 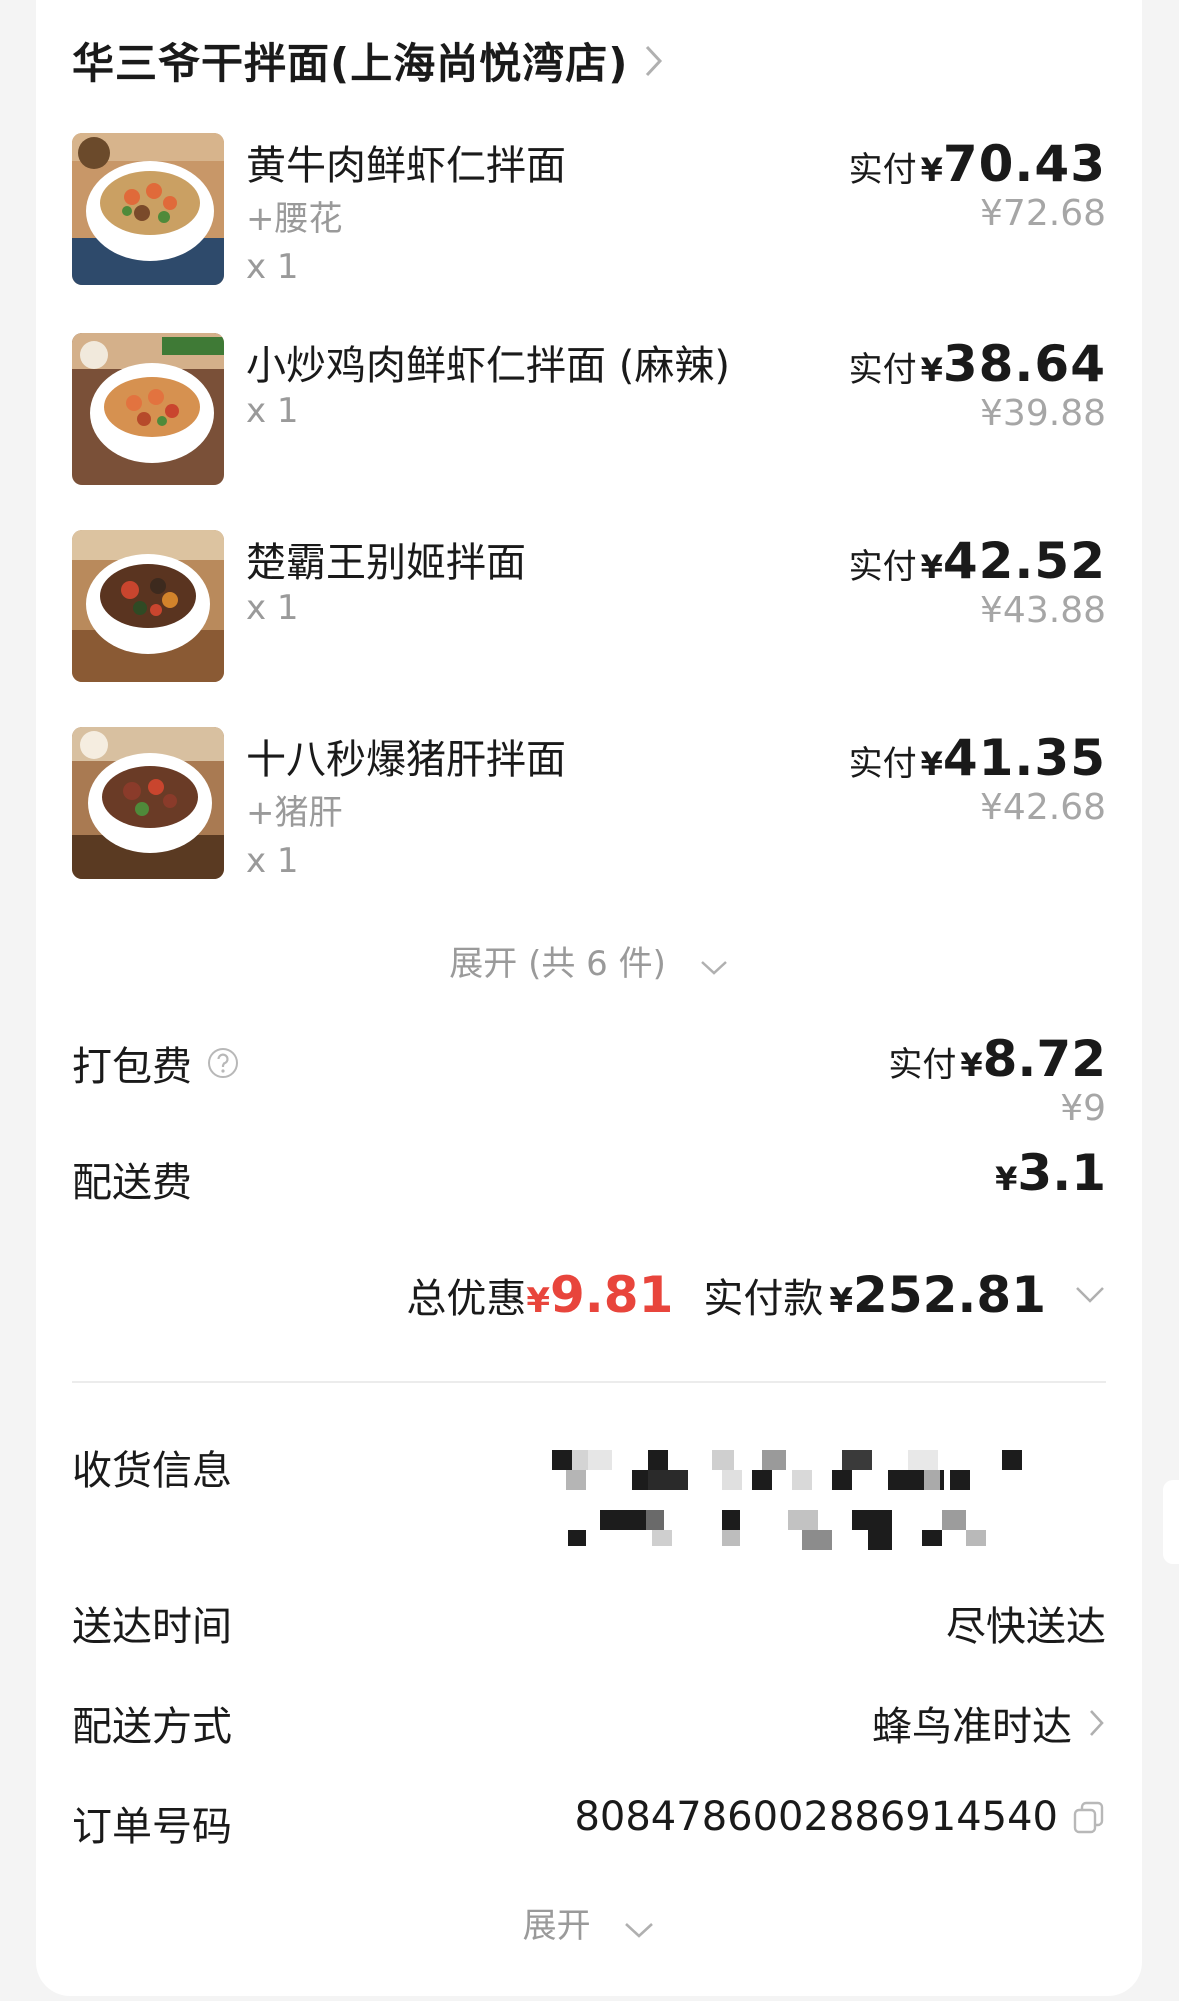 I want to click on original-price: ¥43.88, so click(x=1043, y=610).